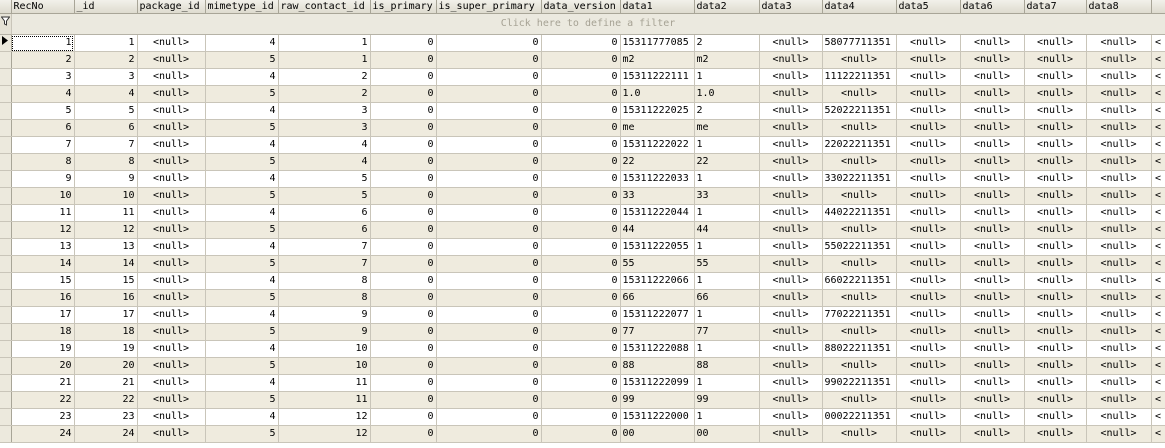 The image size is (1165, 448). What do you see at coordinates (992, 7) in the screenshot?
I see `column-header-data6: data6` at bounding box center [992, 7].